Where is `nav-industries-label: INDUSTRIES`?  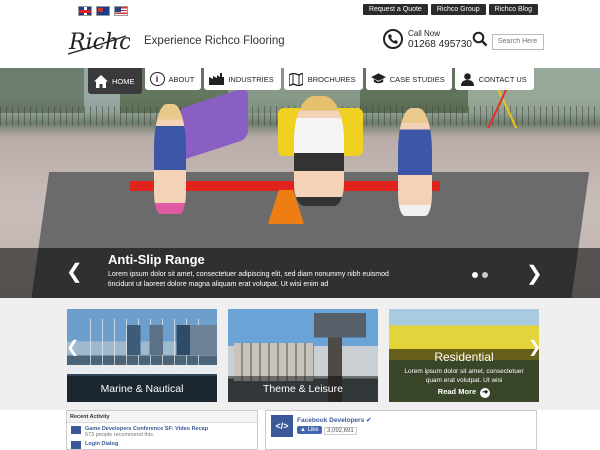
nav-industries-label: INDUSTRIES is located at coordinates (251, 79).